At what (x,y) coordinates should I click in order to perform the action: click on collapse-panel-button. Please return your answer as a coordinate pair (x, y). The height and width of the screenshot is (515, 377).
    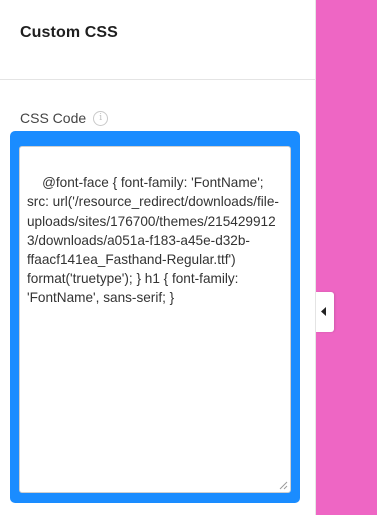
    Looking at the image, I should click on (325, 312).